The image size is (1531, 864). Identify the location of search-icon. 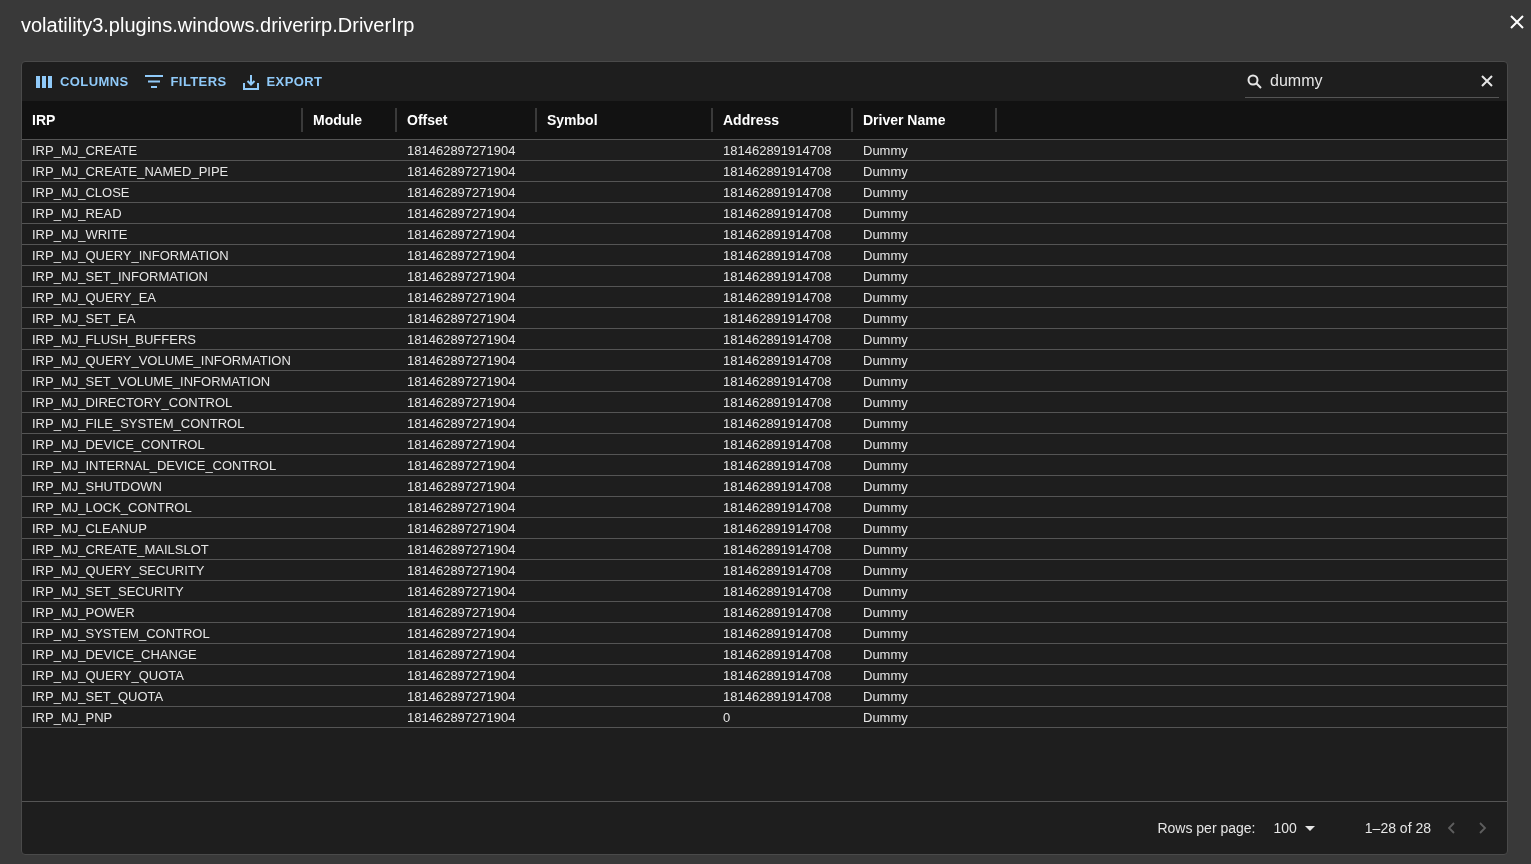
(1254, 81).